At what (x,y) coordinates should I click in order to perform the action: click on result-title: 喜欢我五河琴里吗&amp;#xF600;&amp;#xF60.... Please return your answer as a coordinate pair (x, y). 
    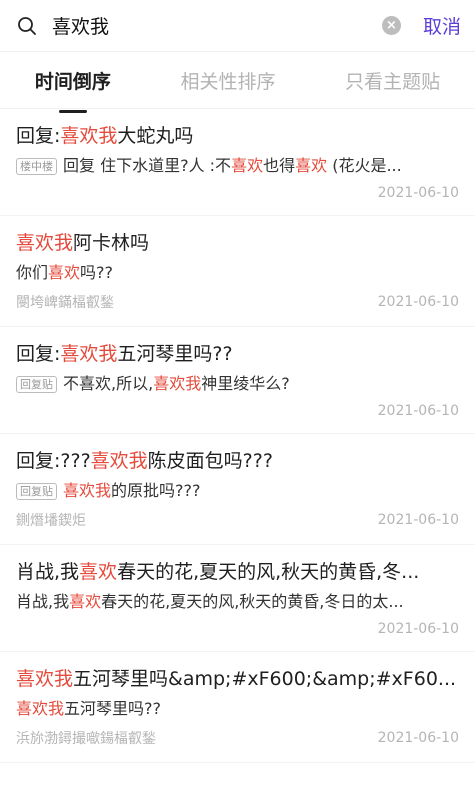
    Looking at the image, I should click on (237, 672).